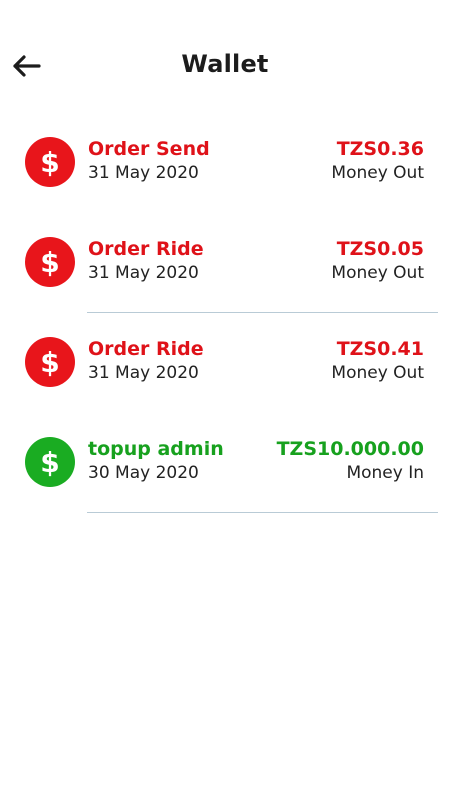 This screenshot has height=800, width=450. I want to click on transaction-title: topup admin, so click(156, 449).